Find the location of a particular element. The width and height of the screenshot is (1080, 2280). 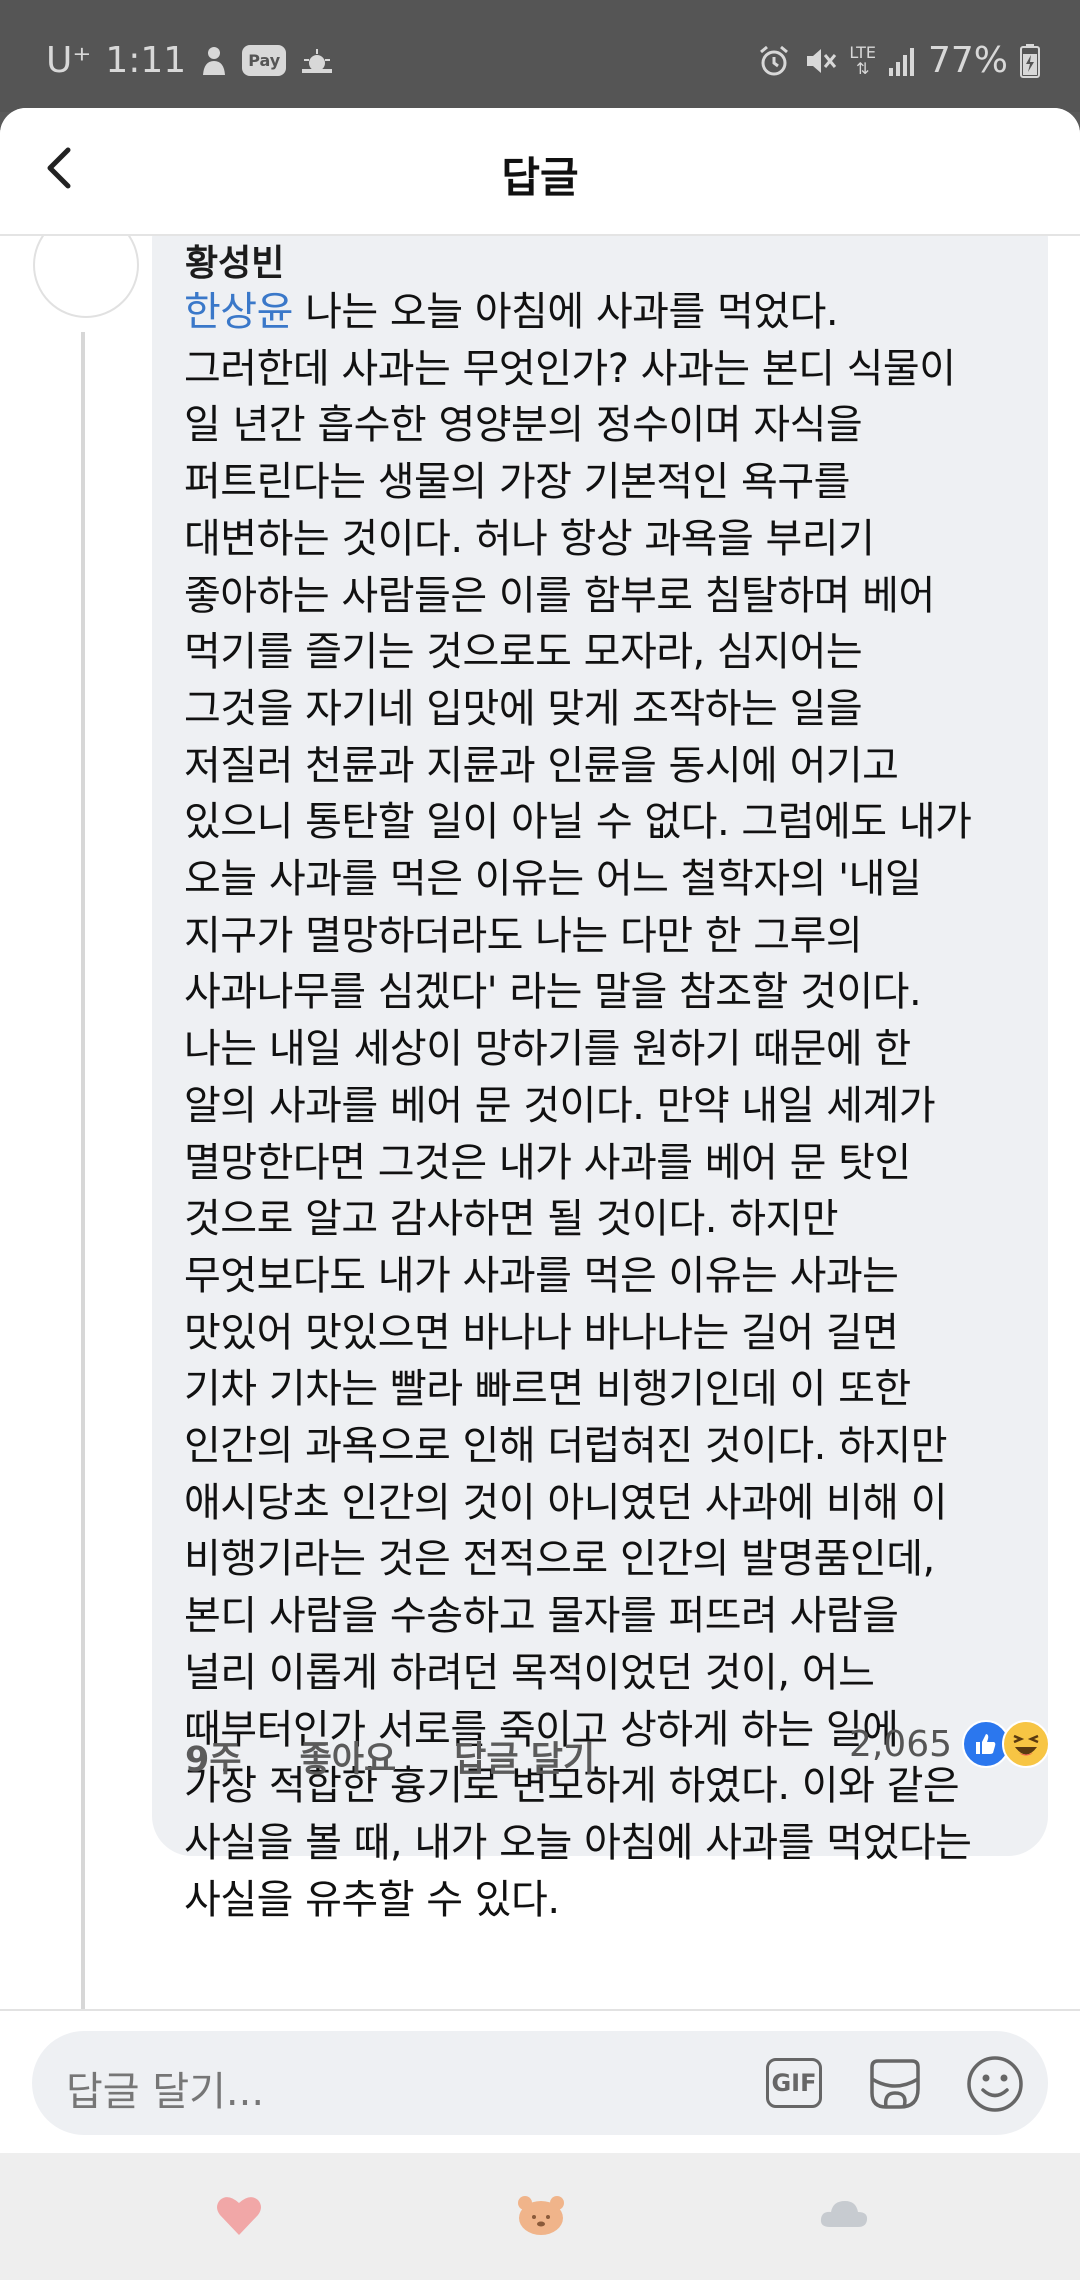

pay-icon: Pay is located at coordinates (264, 60).